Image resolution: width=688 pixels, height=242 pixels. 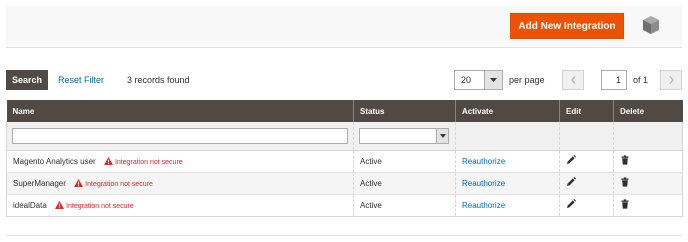 I want to click on next-page-button, so click(x=671, y=80).